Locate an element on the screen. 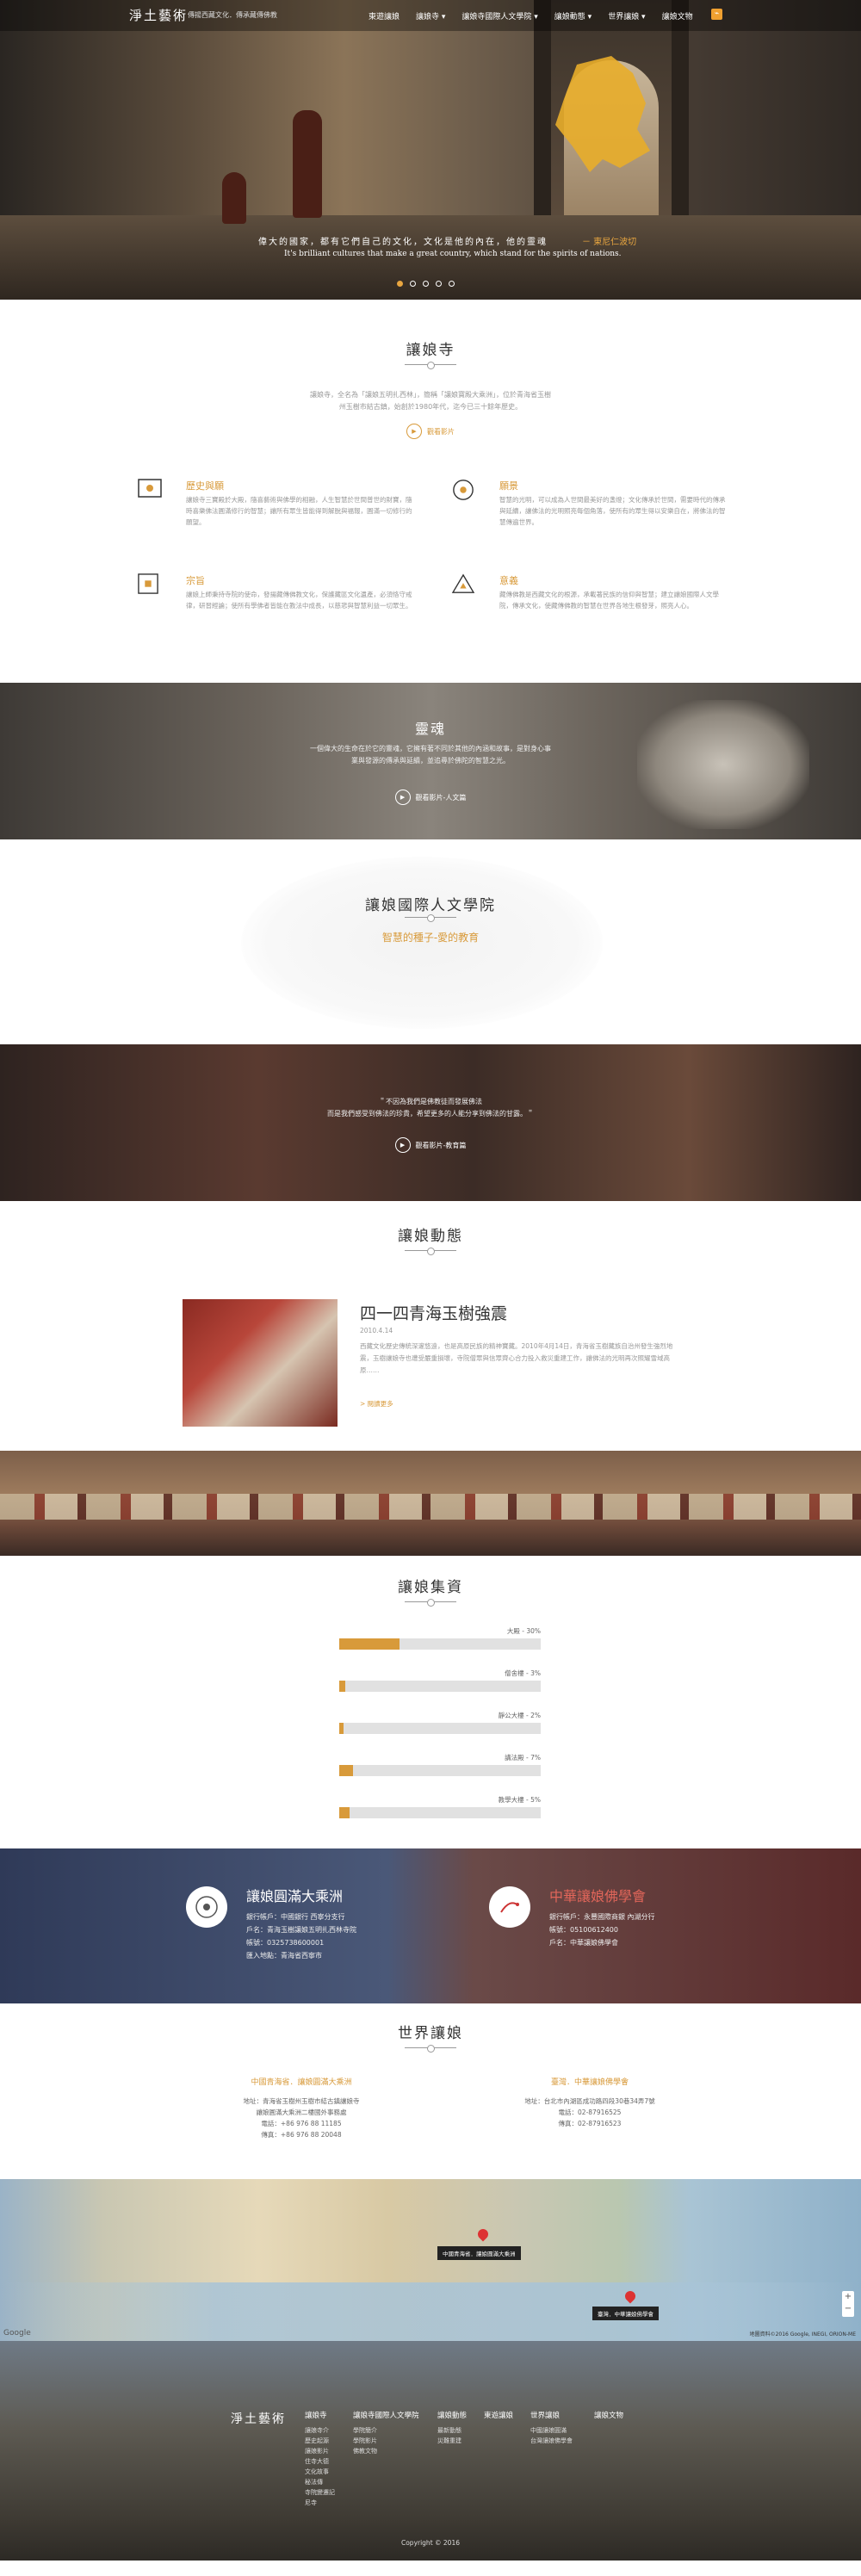 The width and height of the screenshot is (861, 2576). footer-column-heading: 世界讓娘 is located at coordinates (551, 2415).